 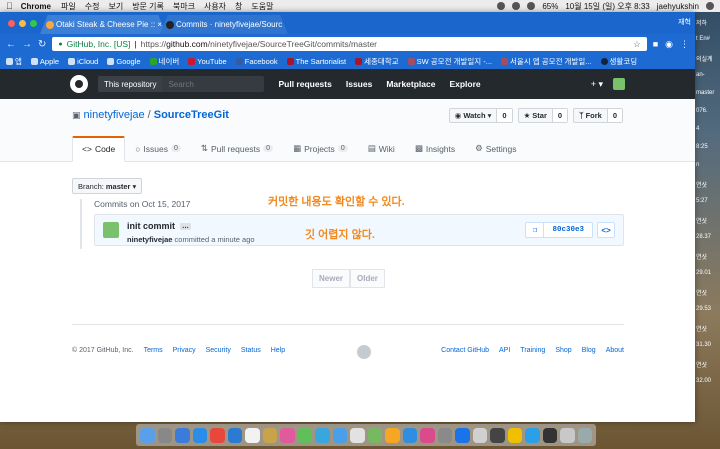 I want to click on reminders-dock-icon, so click(x=357, y=435).